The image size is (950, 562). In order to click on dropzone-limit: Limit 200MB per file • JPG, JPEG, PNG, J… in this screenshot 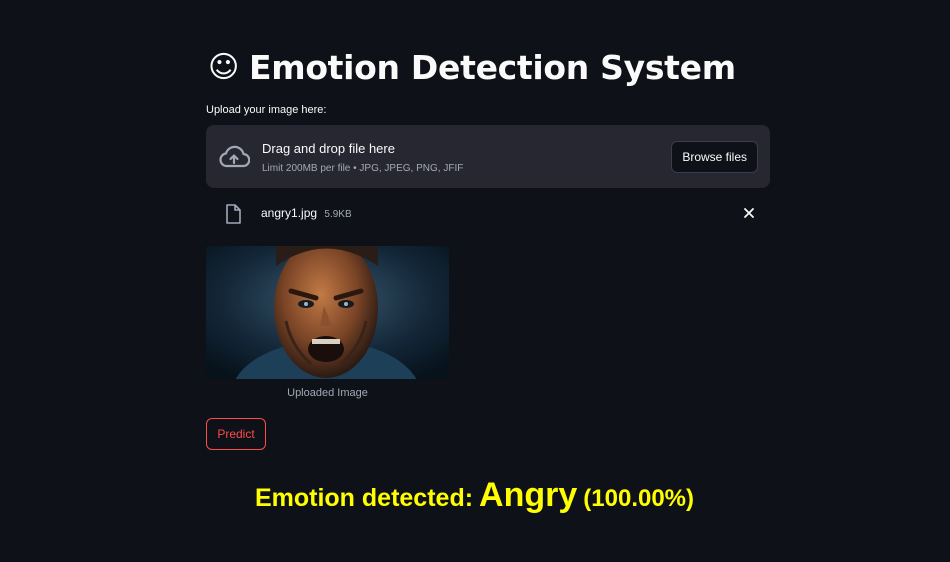, I will do `click(363, 168)`.